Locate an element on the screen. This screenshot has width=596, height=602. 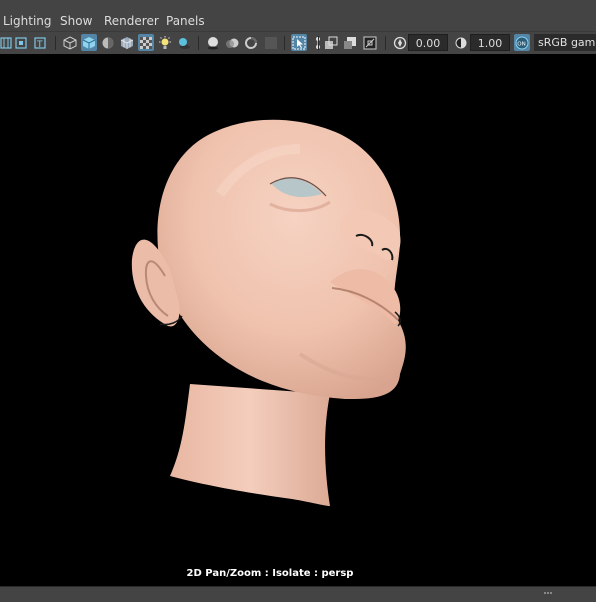
svg-text: ON is located at coordinates (521, 44).